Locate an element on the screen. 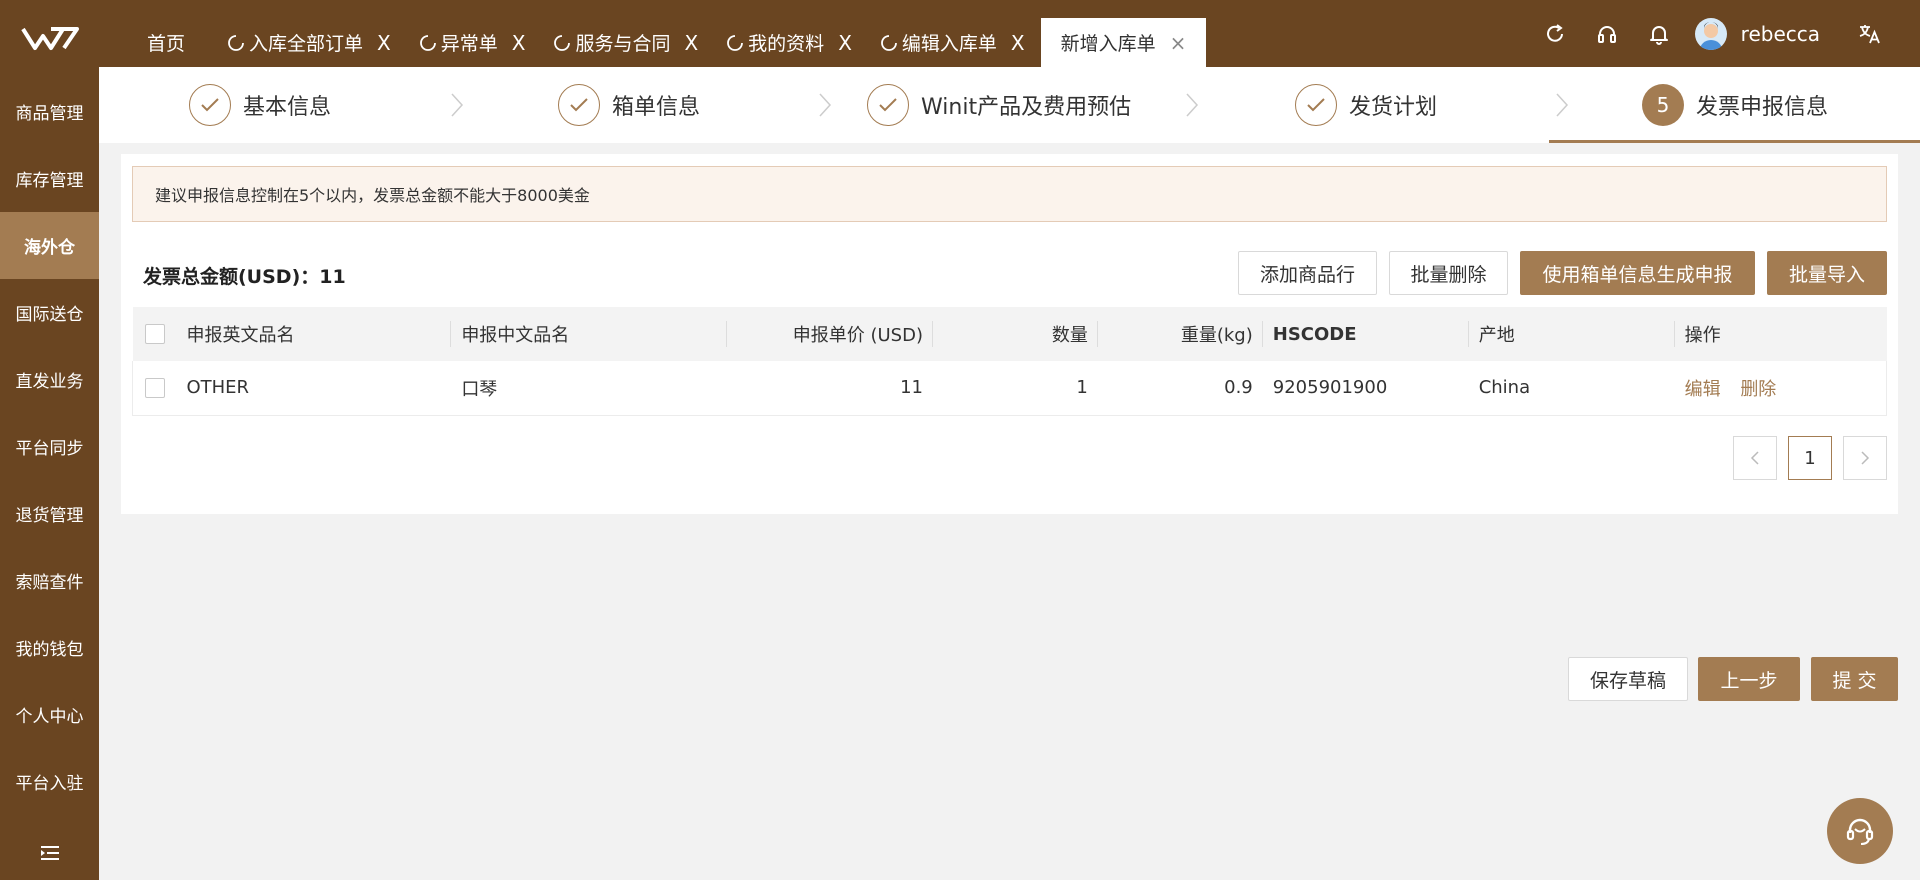 The width and height of the screenshot is (1920, 880). sidebar-item-overseas-warehouse: 海外仓 is located at coordinates (49, 245).